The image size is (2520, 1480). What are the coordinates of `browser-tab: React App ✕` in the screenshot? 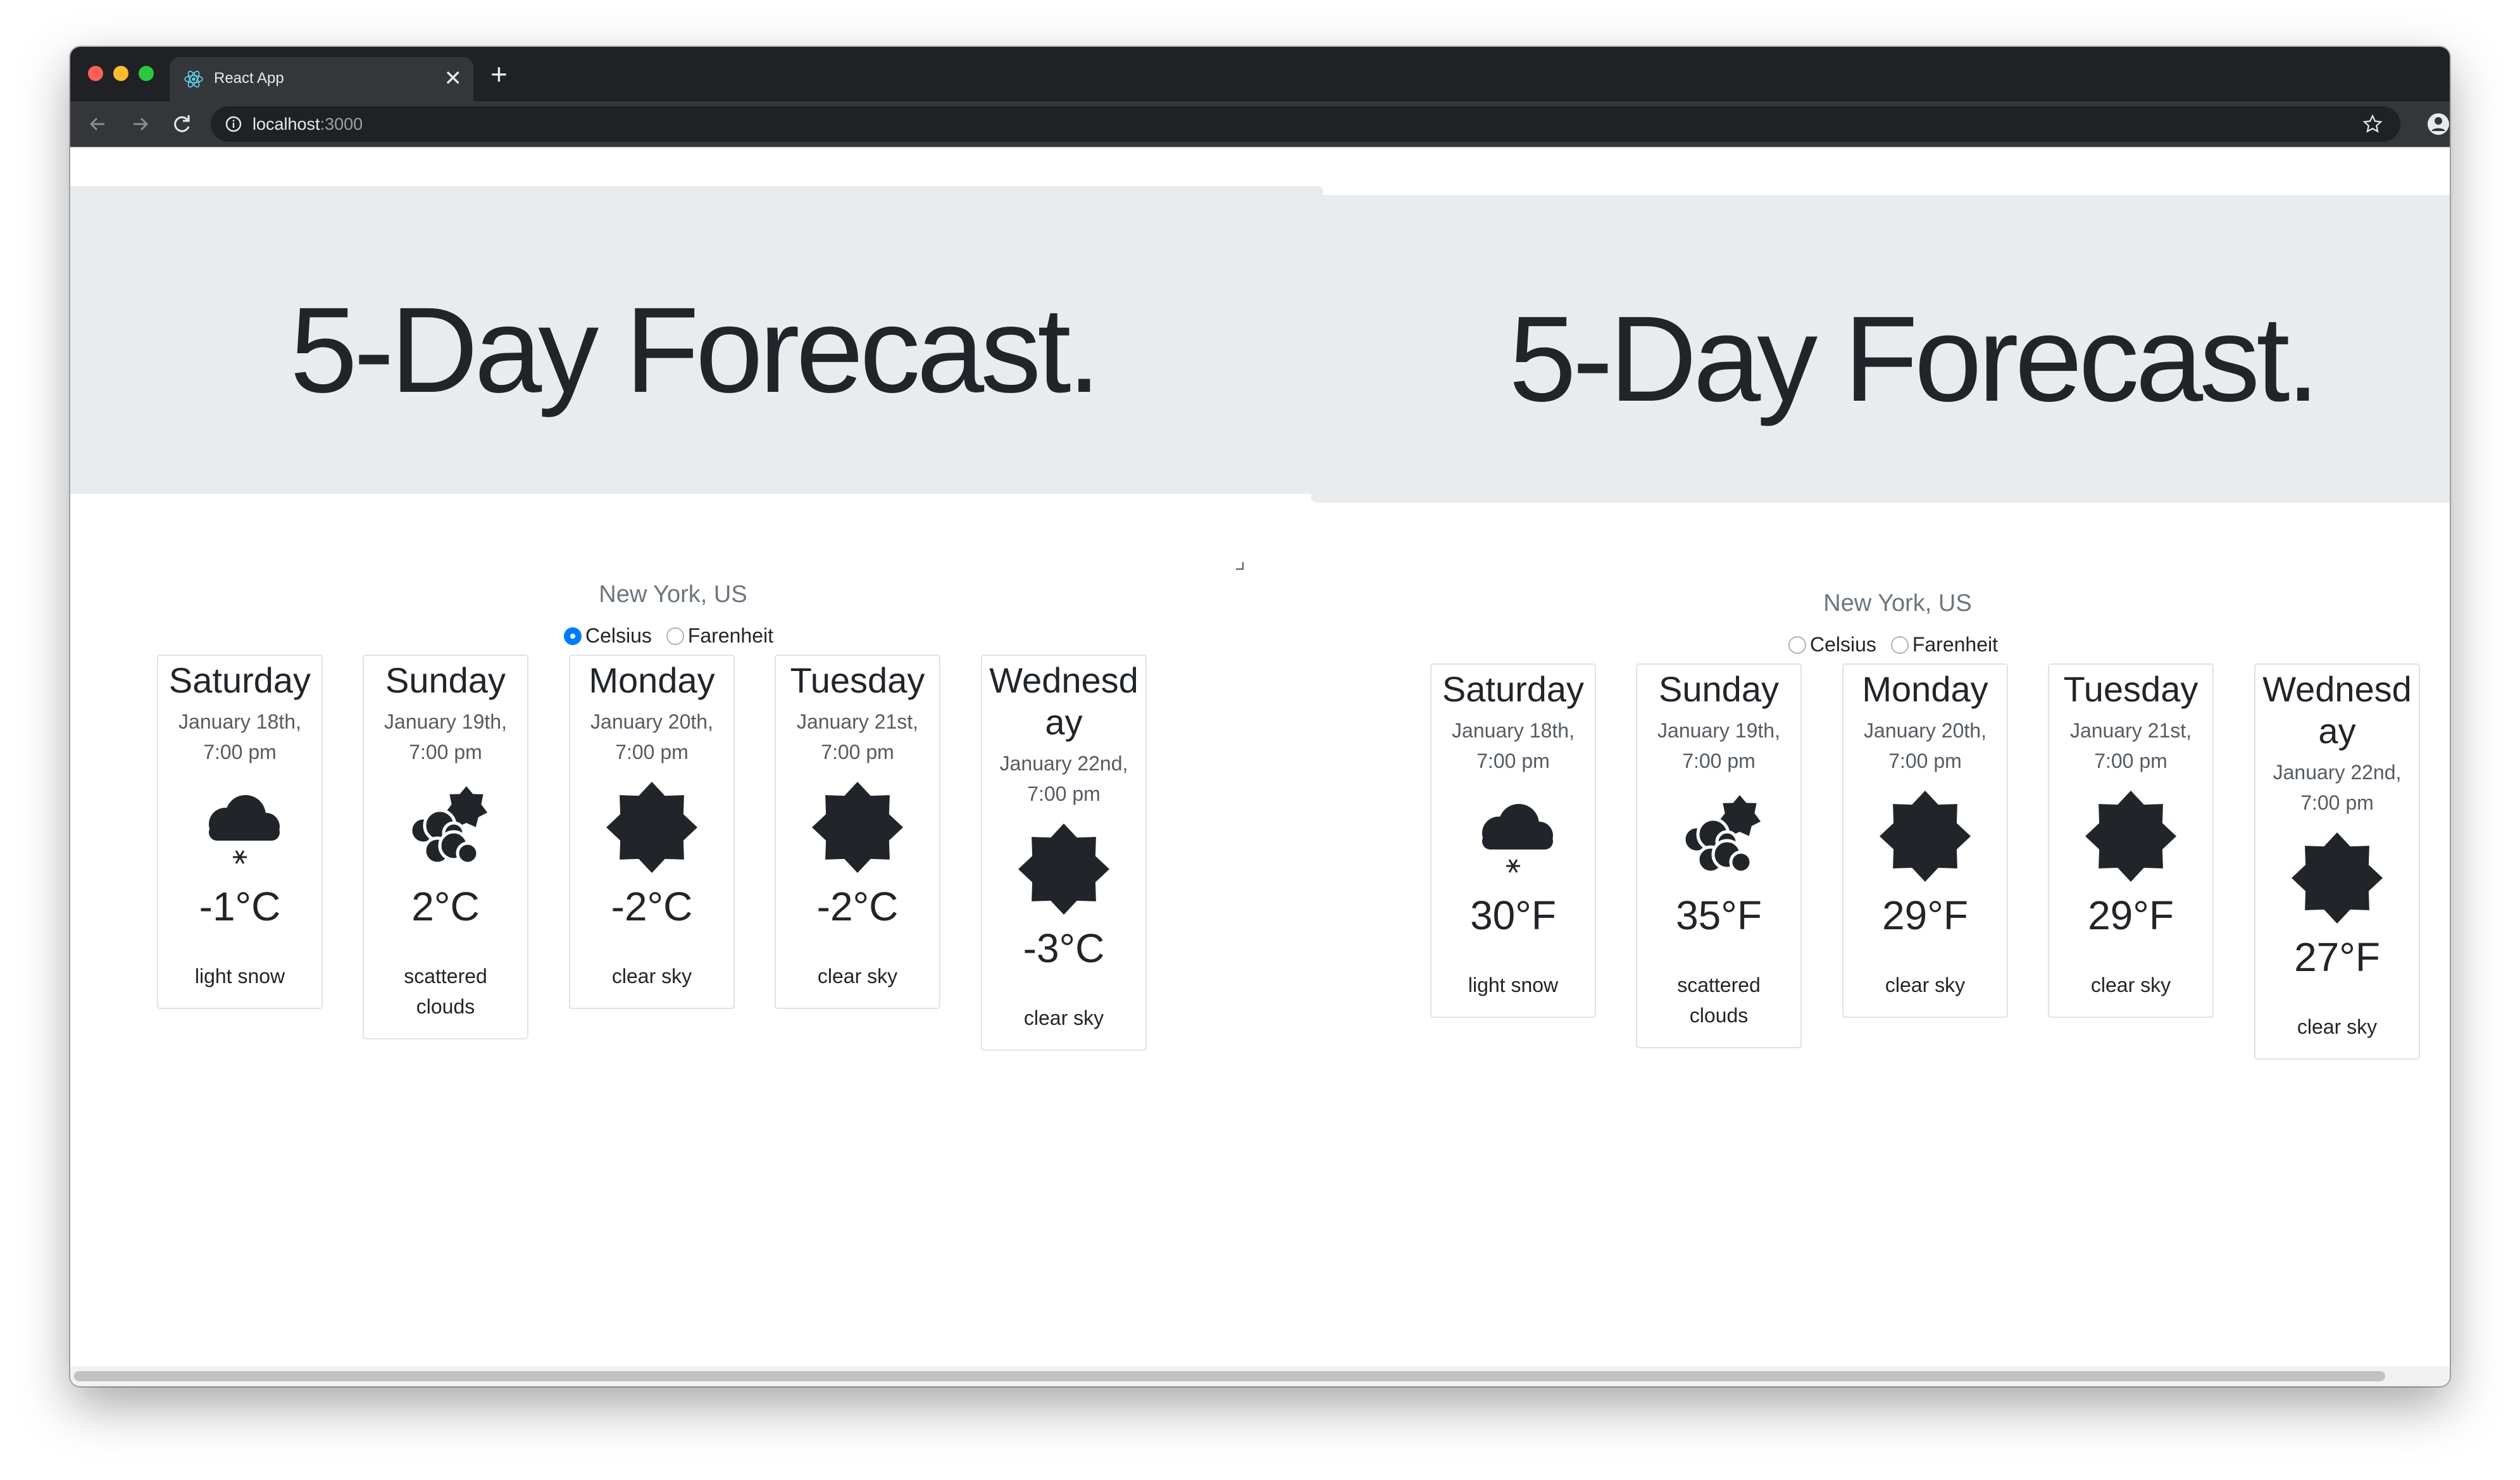 It's located at (321, 79).